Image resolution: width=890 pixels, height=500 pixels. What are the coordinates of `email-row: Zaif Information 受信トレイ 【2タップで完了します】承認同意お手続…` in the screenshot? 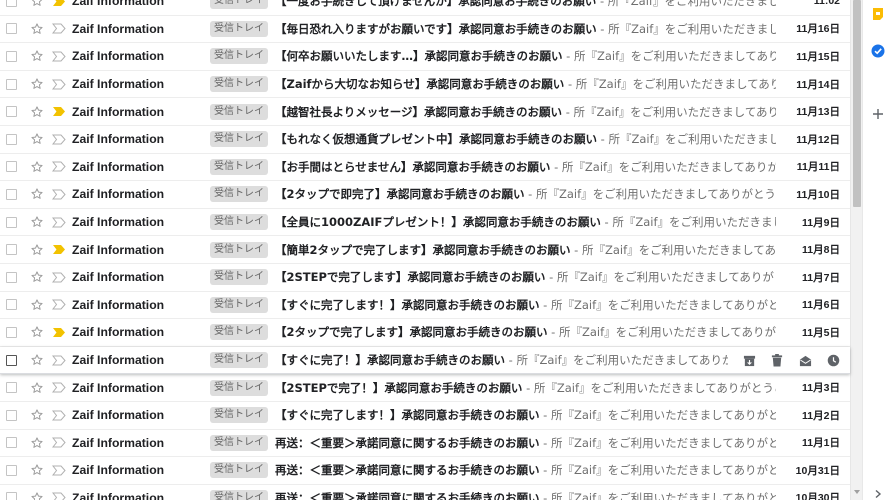 It's located at (425, 333).